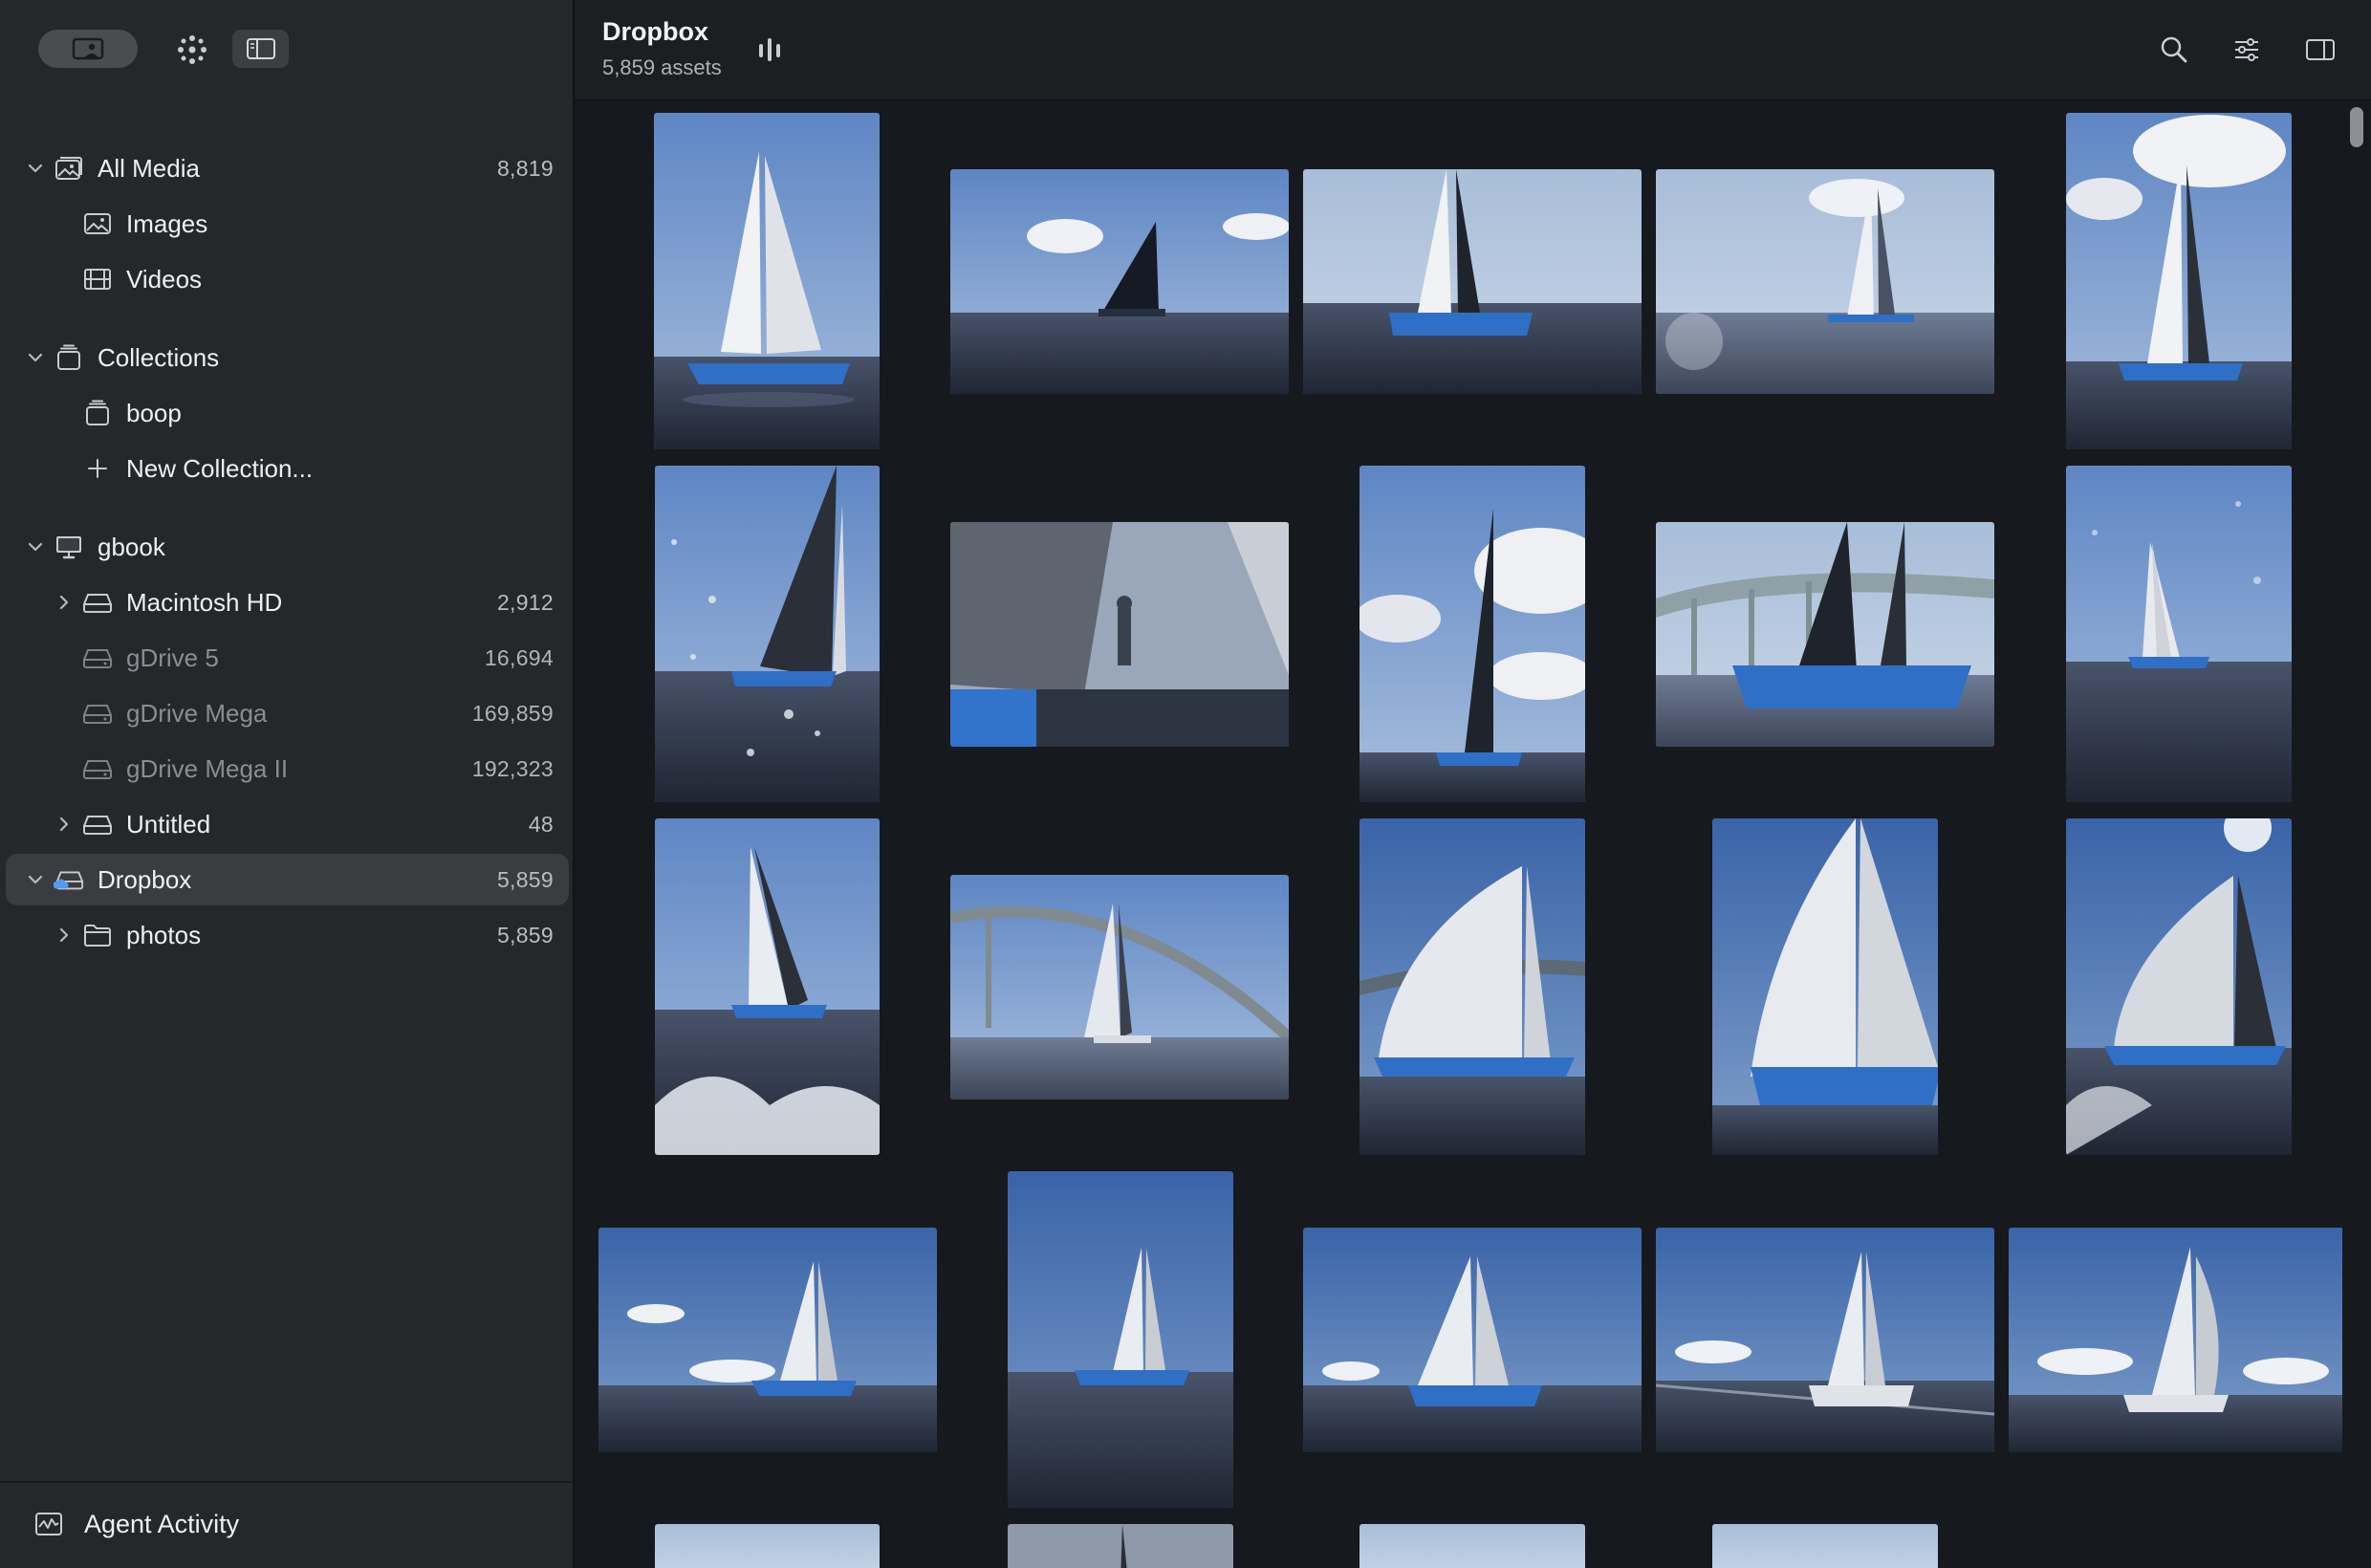  Describe the element at coordinates (541, 824) in the screenshot. I see `item-count: 48` at that location.